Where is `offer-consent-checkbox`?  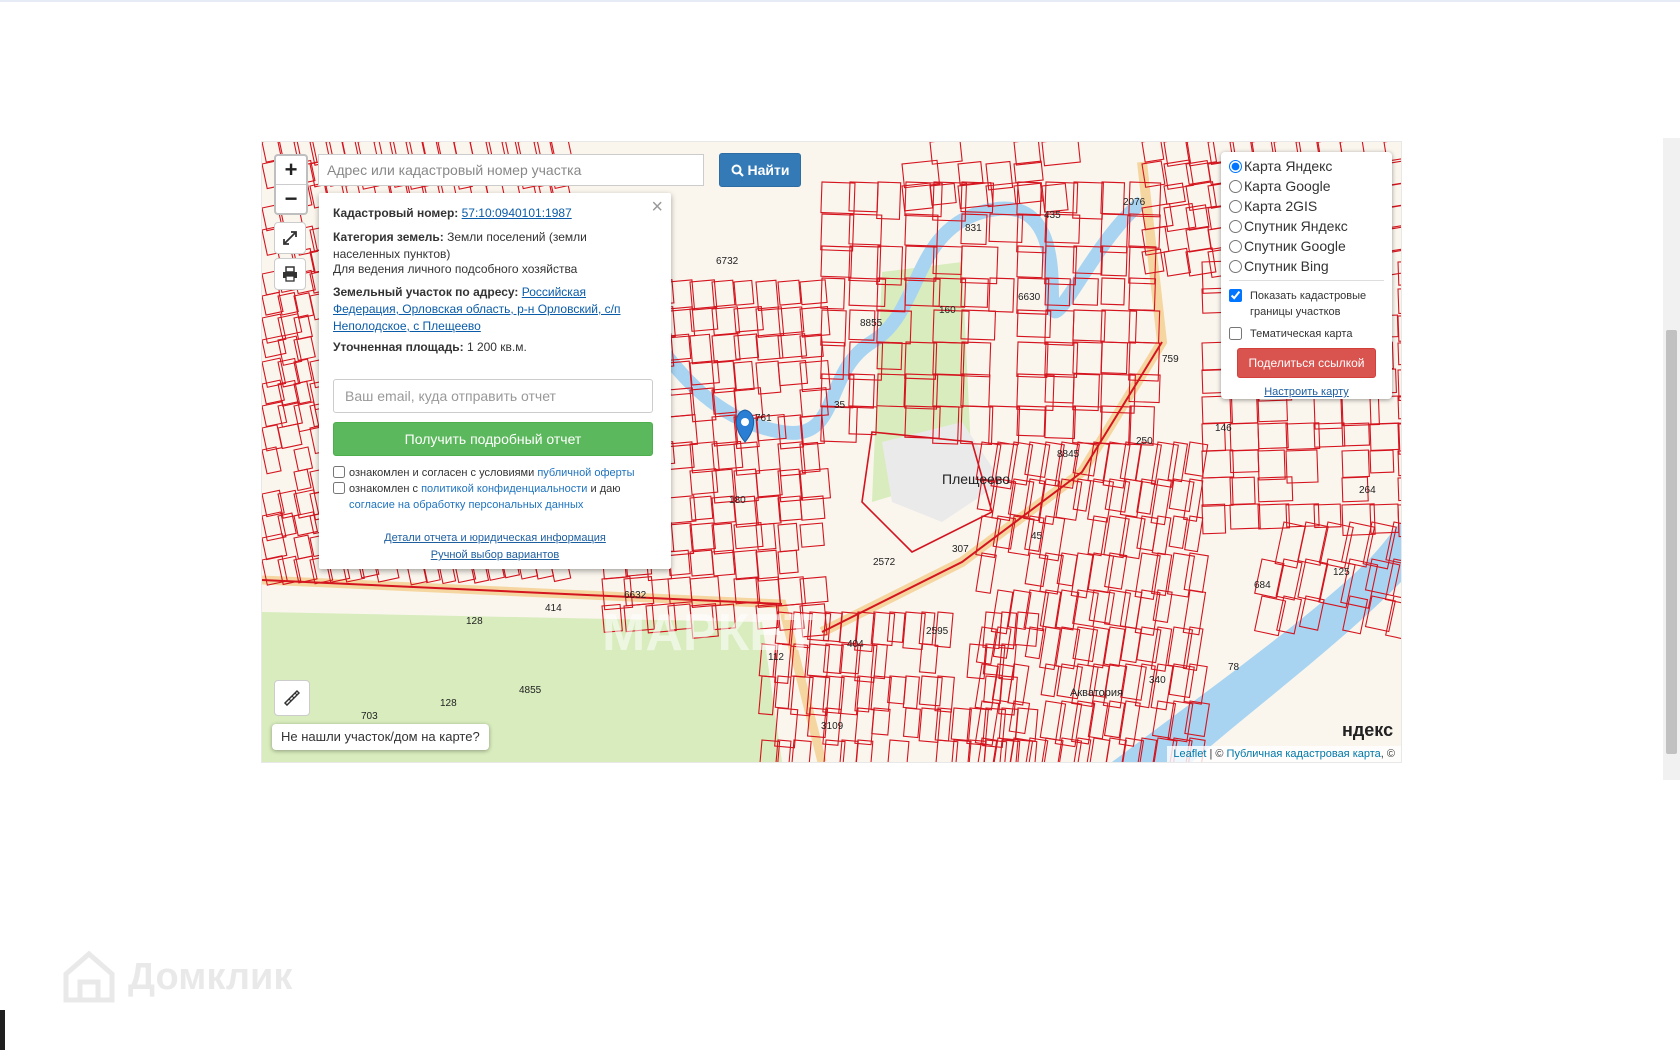
offer-consent-checkbox is located at coordinates (339, 472).